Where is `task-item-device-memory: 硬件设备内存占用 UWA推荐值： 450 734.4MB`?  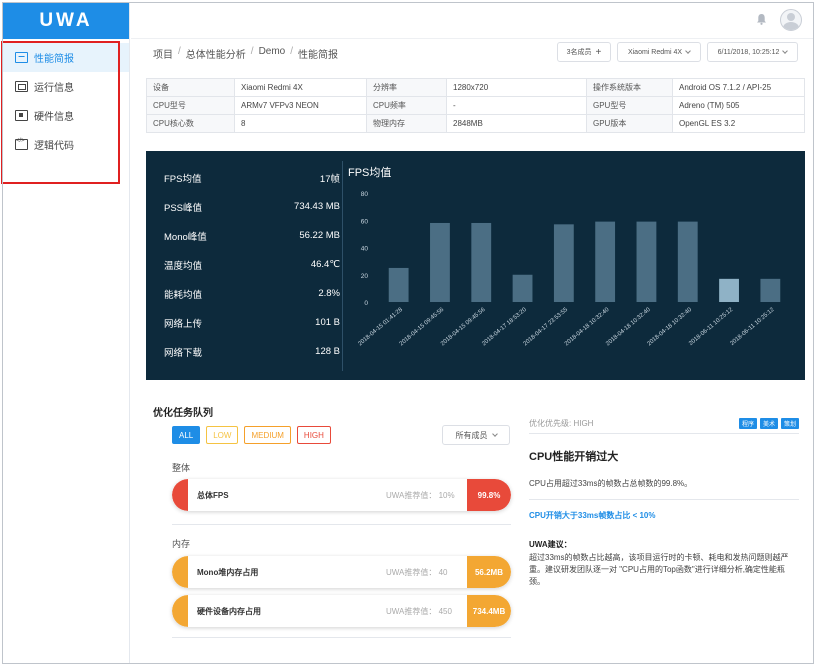
task-item-device-memory: 硬件设备内存占用 UWA推荐值： 450 734.4MB is located at coordinates (341, 611).